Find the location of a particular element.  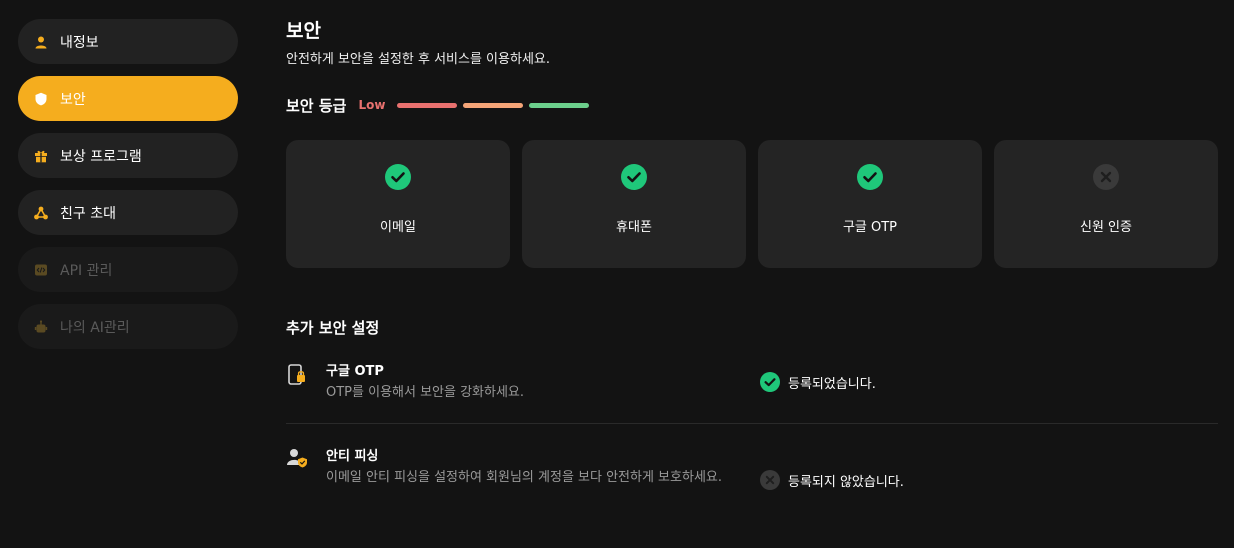

card-label: 휴대폰 is located at coordinates (634, 227).